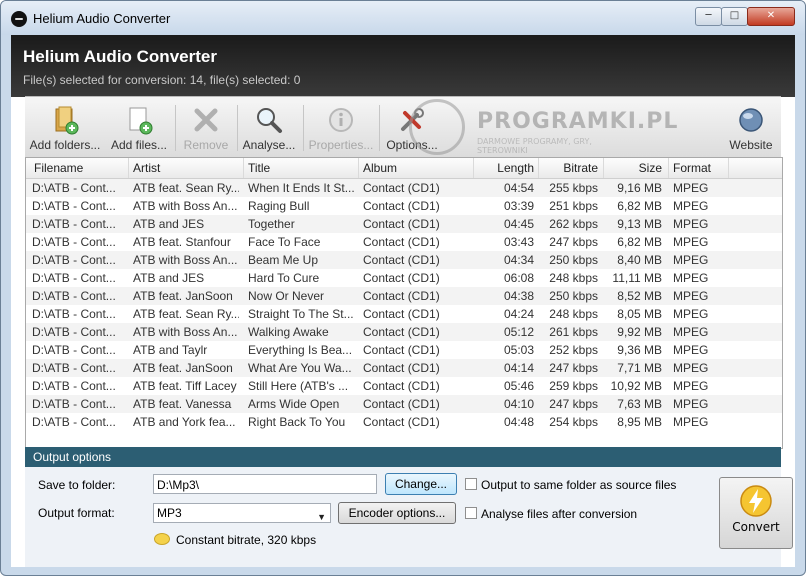 The image size is (806, 576). Describe the element at coordinates (284, 242) in the screenshot. I see `cell-title: Face To Face` at that location.